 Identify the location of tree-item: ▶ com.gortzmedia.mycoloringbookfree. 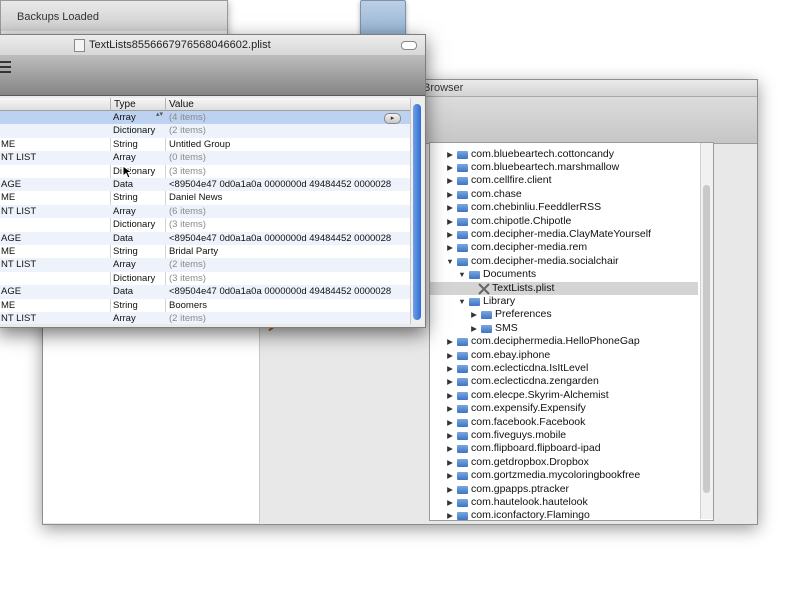
(564, 475).